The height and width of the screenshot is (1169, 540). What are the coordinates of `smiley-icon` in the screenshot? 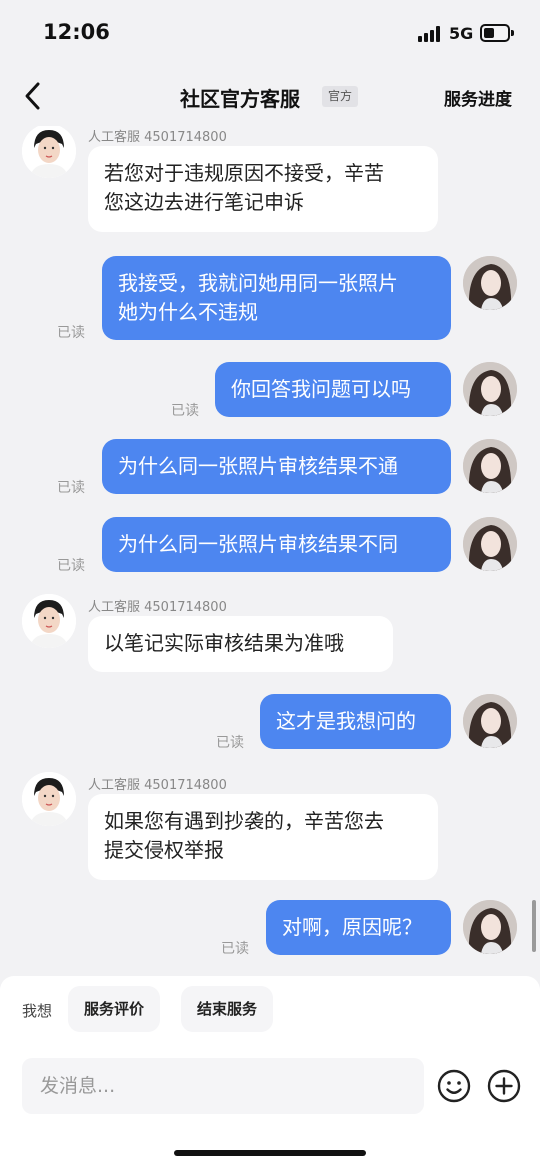 It's located at (454, 1086).